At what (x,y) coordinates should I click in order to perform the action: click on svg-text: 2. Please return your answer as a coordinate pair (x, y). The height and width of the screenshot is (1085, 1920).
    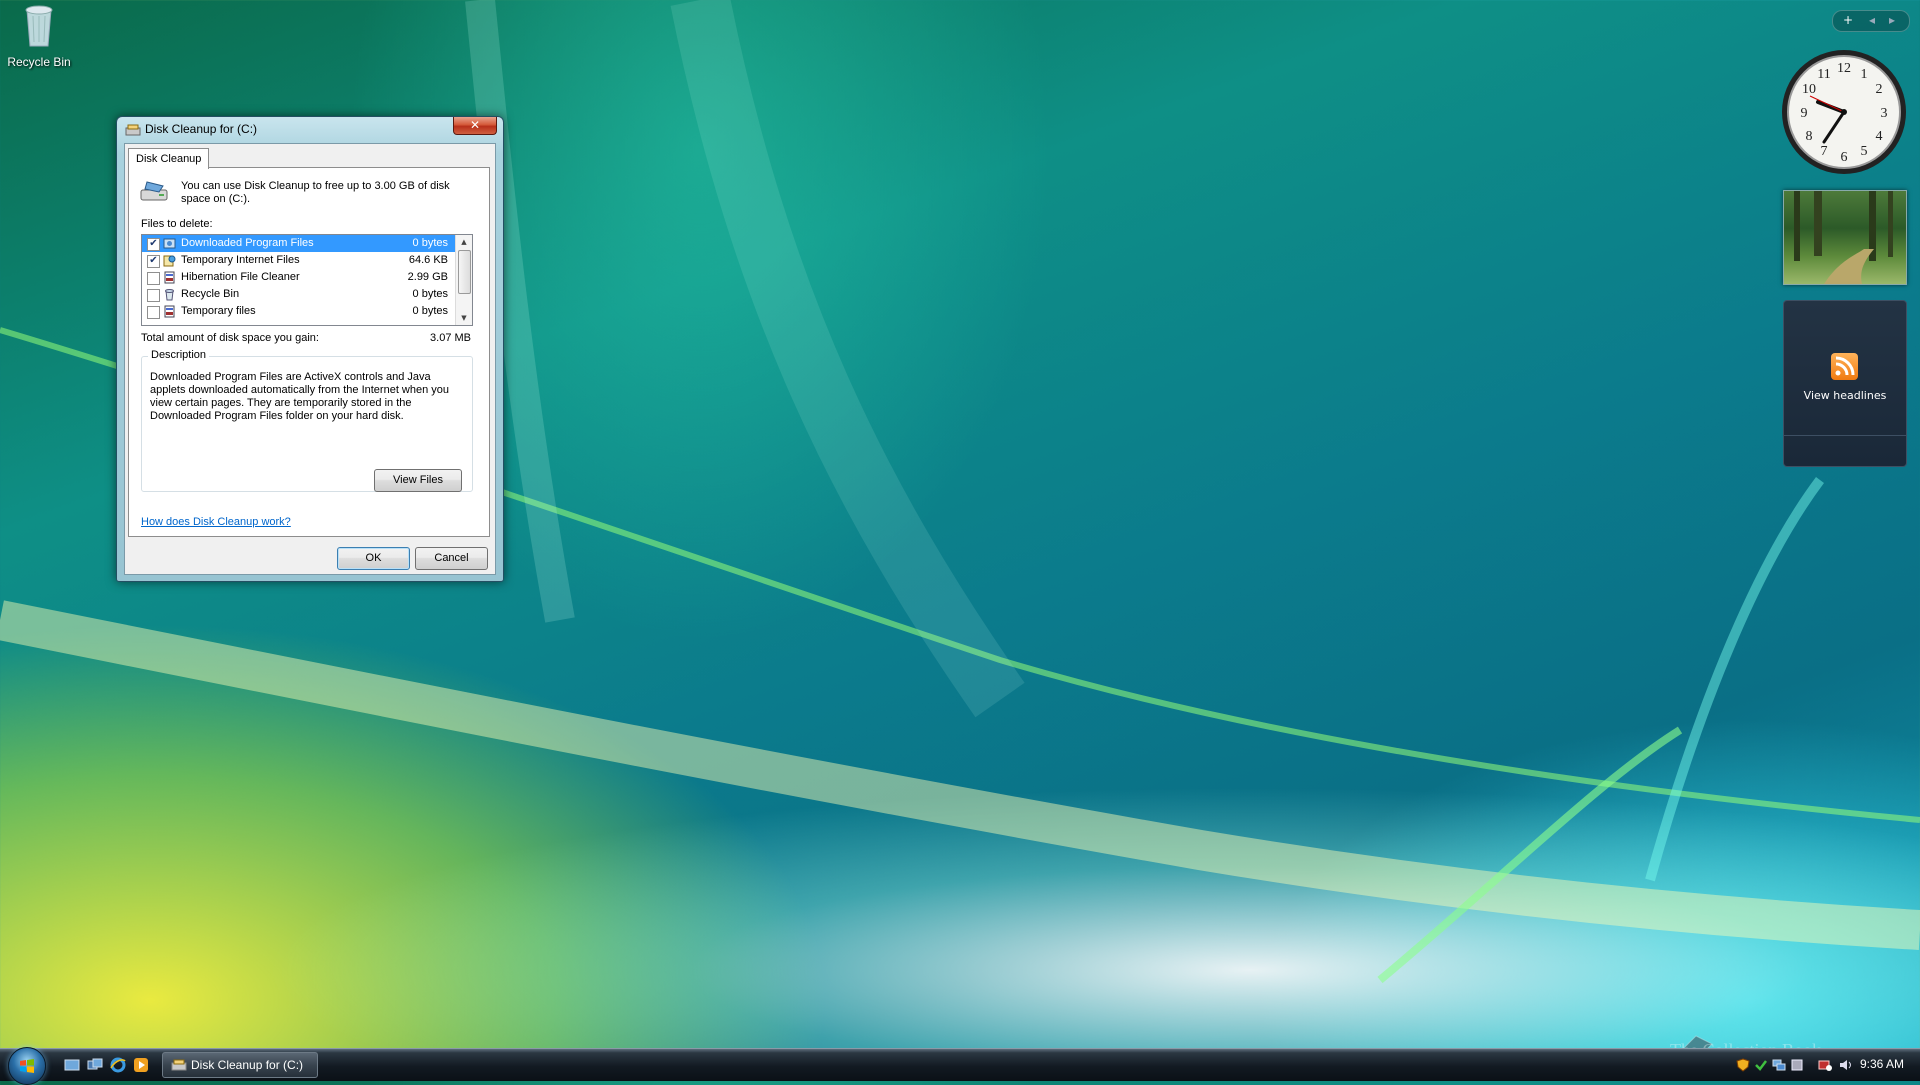
    Looking at the image, I should click on (1879, 89).